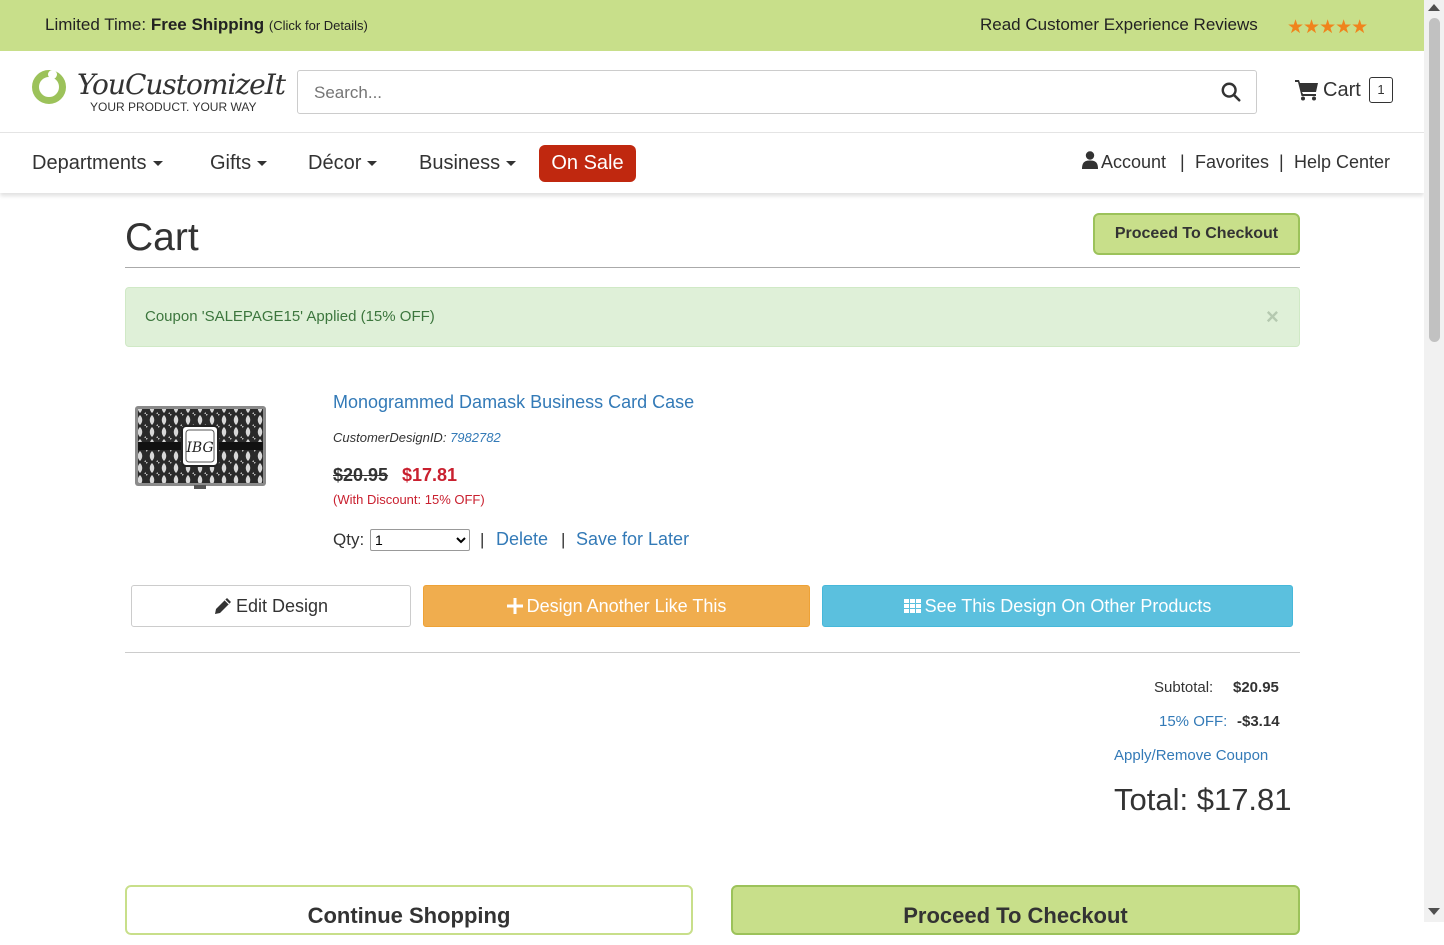  Describe the element at coordinates (1133, 162) in the screenshot. I see `account-link: Account` at that location.